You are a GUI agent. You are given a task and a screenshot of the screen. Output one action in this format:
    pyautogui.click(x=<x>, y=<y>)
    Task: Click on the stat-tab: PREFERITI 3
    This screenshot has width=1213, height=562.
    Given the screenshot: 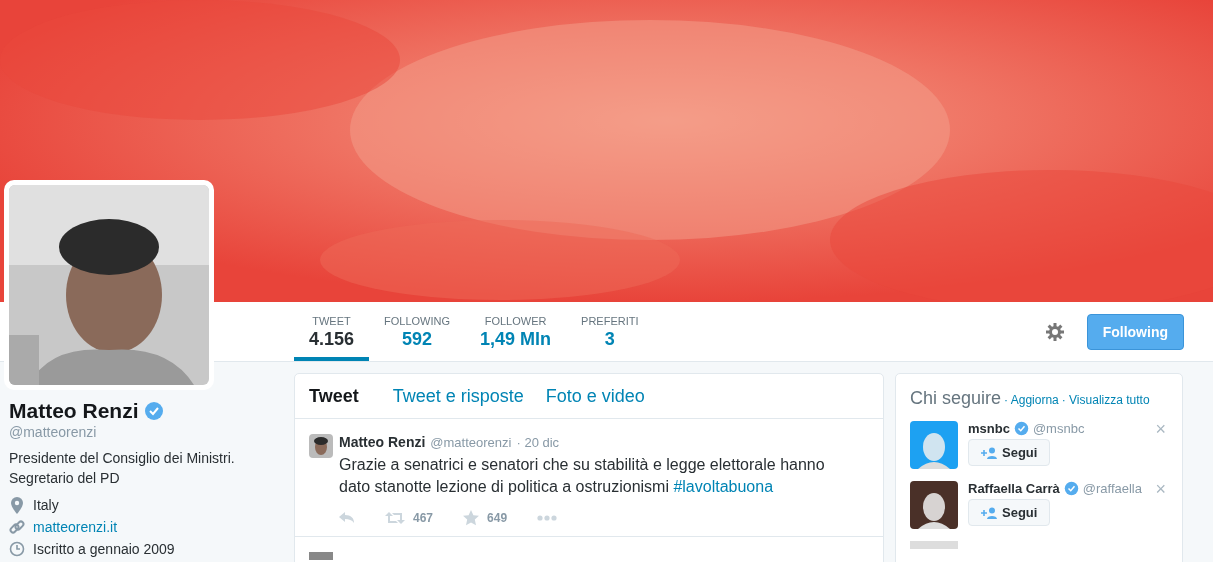 What is the action you would take?
    pyautogui.click(x=610, y=331)
    